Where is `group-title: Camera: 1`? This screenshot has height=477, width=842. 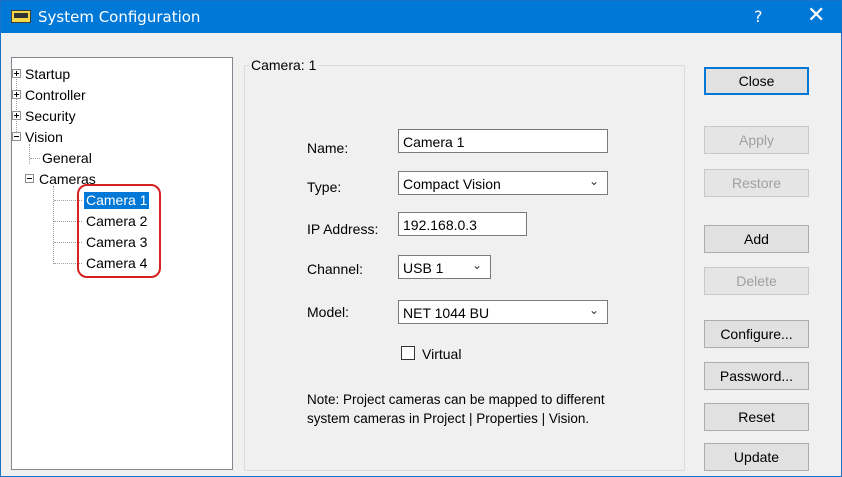 group-title: Camera: 1 is located at coordinates (284, 65).